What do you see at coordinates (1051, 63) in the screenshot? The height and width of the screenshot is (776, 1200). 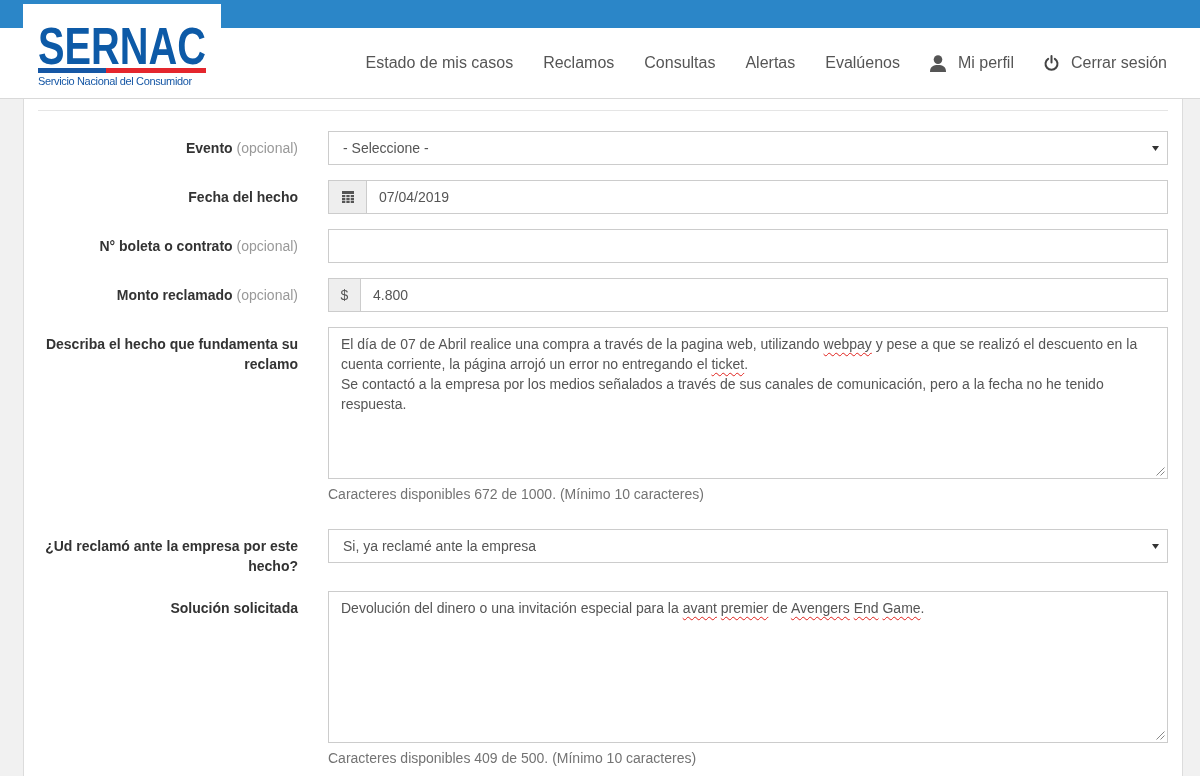 I see `power-icon` at bounding box center [1051, 63].